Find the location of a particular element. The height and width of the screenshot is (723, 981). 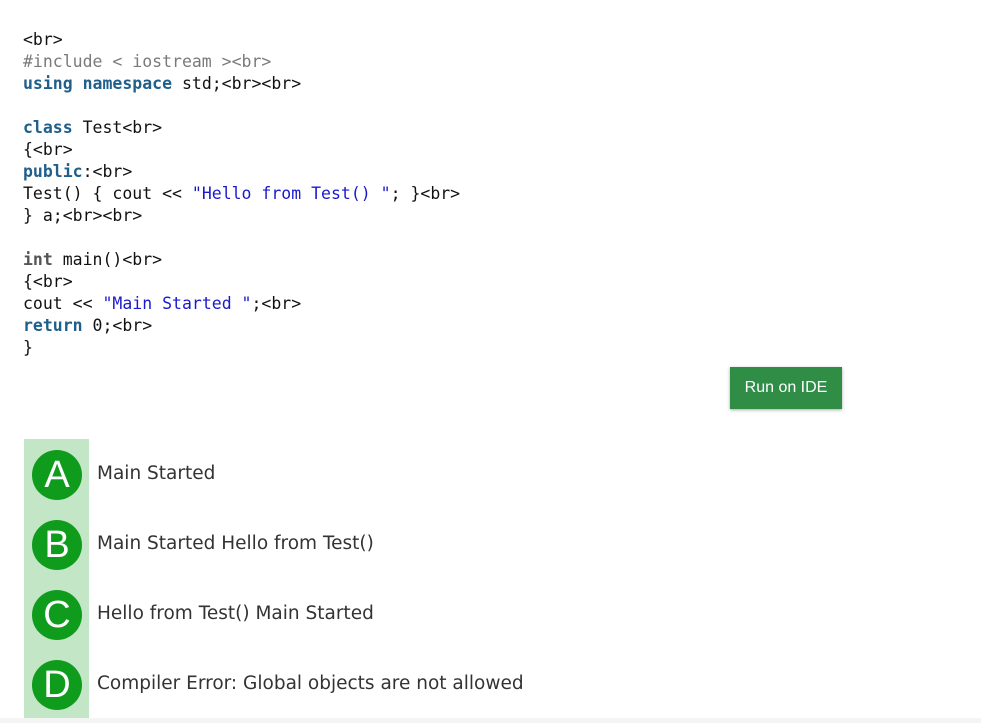

code-token: int is located at coordinates (38, 259).